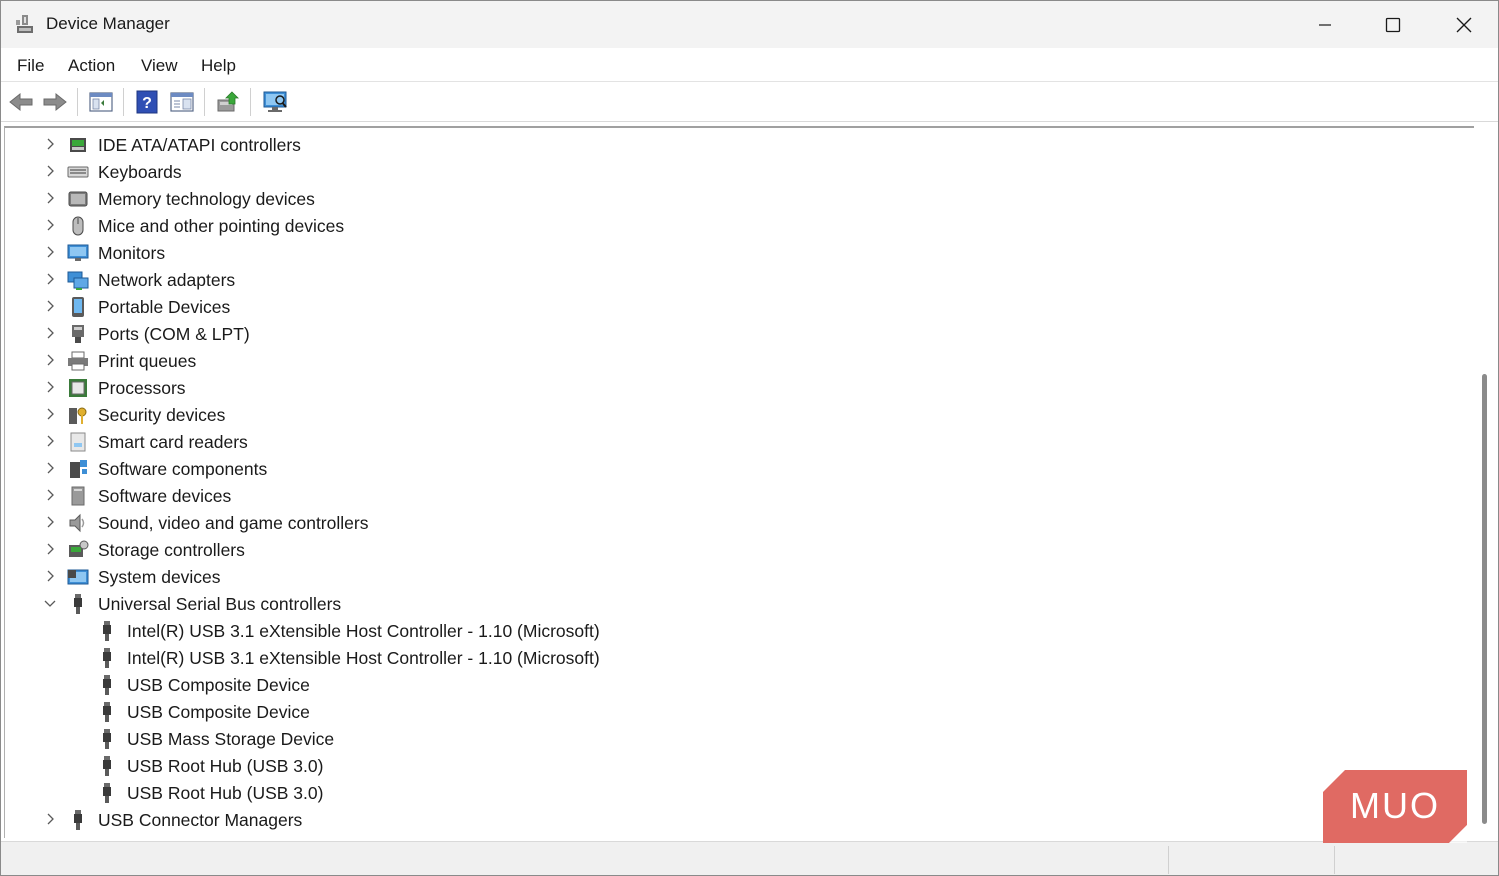 The width and height of the screenshot is (1499, 876). Describe the element at coordinates (1484, 599) in the screenshot. I see `scrollbar-thumb` at that location.